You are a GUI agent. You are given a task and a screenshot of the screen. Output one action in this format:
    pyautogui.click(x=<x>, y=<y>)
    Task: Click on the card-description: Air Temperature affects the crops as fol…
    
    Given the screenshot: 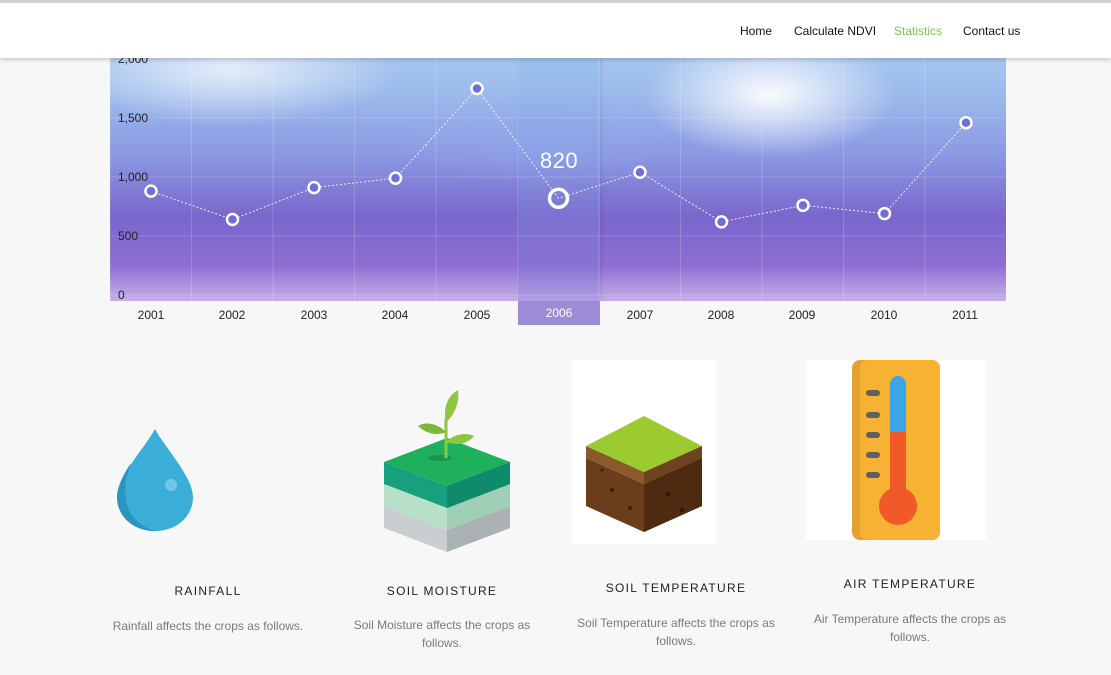 What is the action you would take?
    pyautogui.click(x=910, y=628)
    